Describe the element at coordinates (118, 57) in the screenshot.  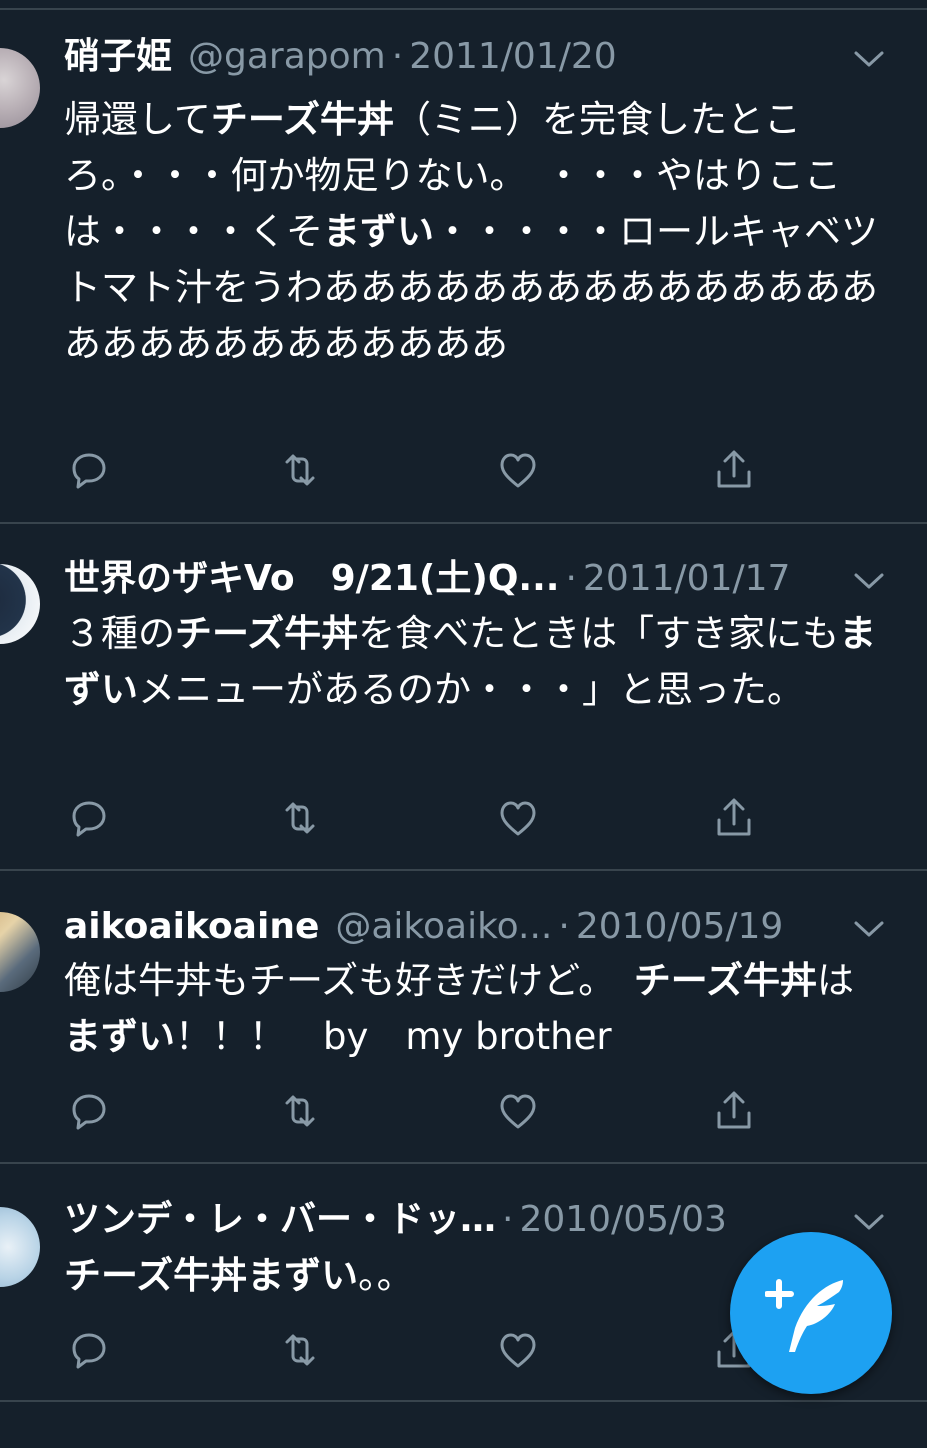
I see `user-name: 硝子姫` at that location.